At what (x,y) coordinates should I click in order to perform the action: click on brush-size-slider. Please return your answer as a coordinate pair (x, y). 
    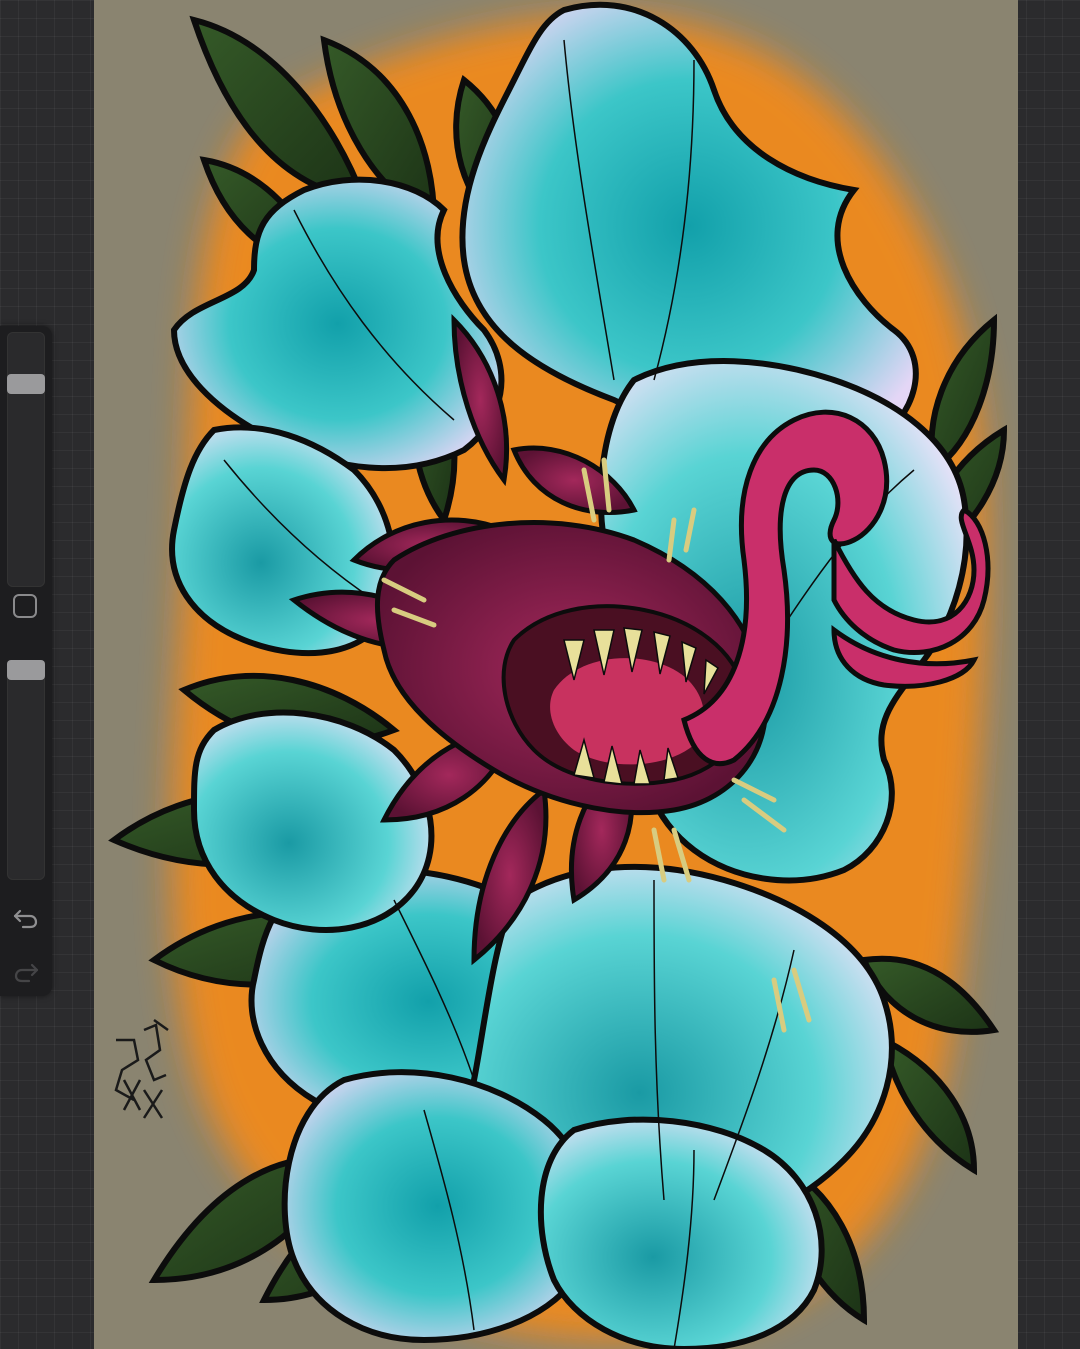
    Looking at the image, I should click on (26, 459).